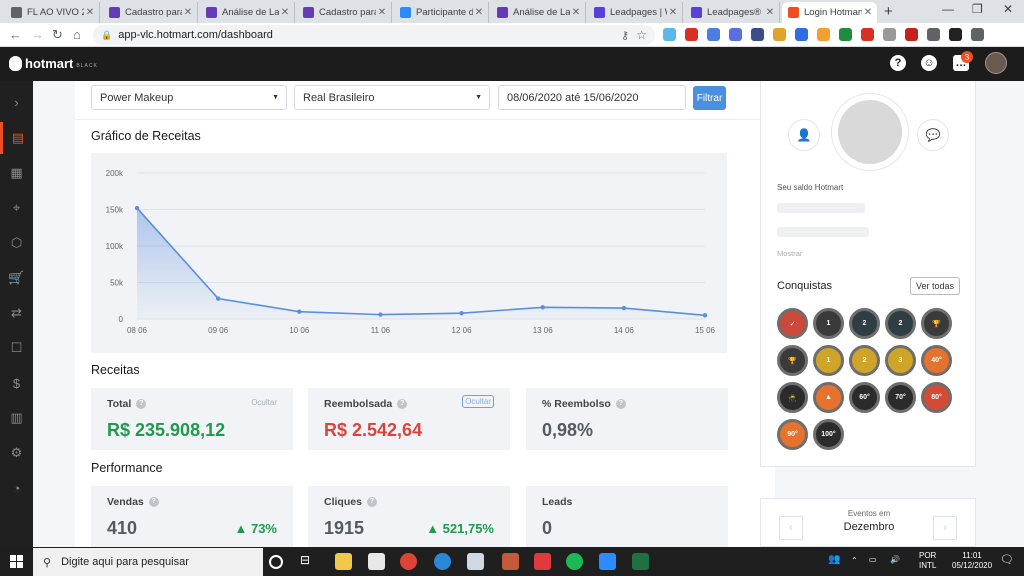 This screenshot has width=1024, height=576. Describe the element at coordinates (1007, 560) in the screenshot. I see `notification-center-icon: 🗨` at that location.